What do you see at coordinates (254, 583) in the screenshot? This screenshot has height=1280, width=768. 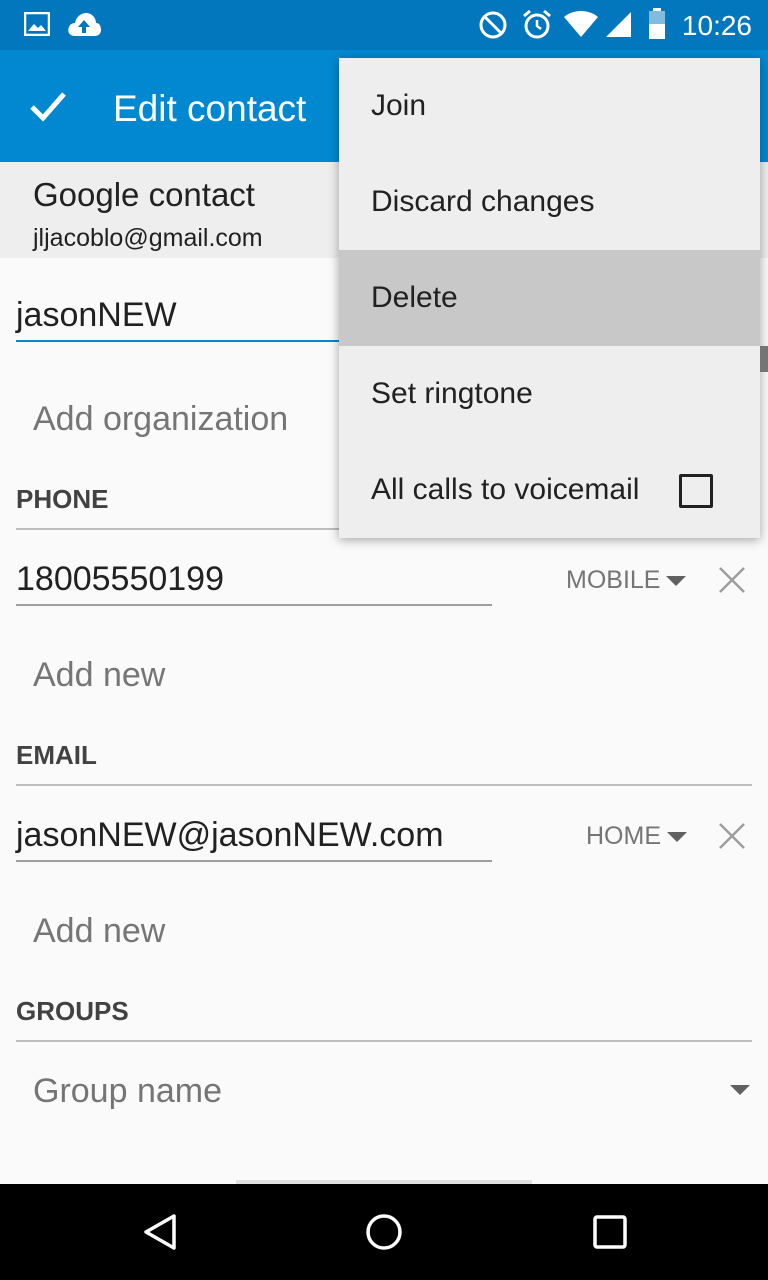 I see `phone-number-input: 18005550199` at bounding box center [254, 583].